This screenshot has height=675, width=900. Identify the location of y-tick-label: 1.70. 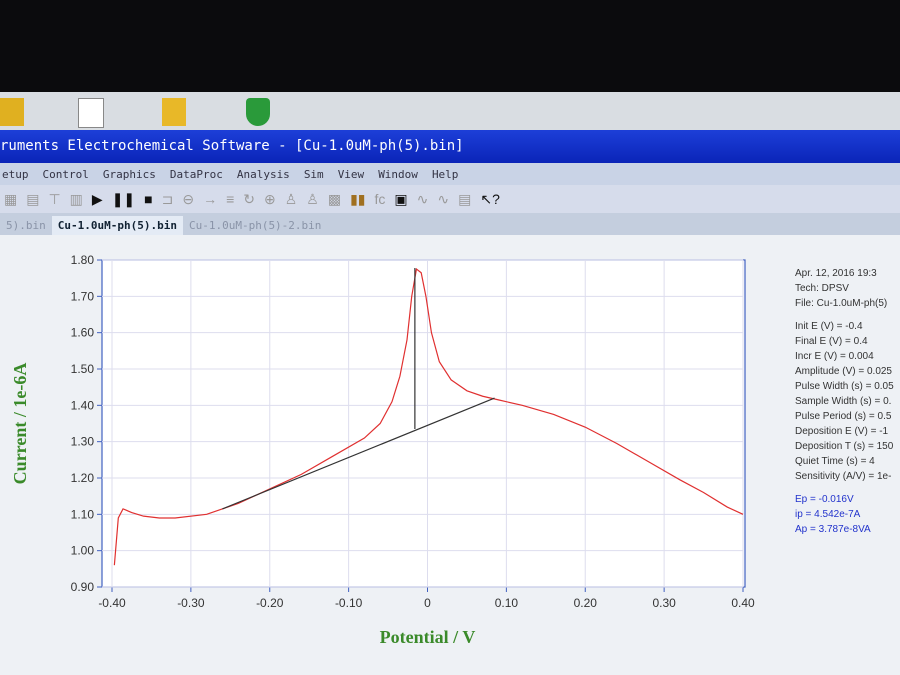
(83, 296).